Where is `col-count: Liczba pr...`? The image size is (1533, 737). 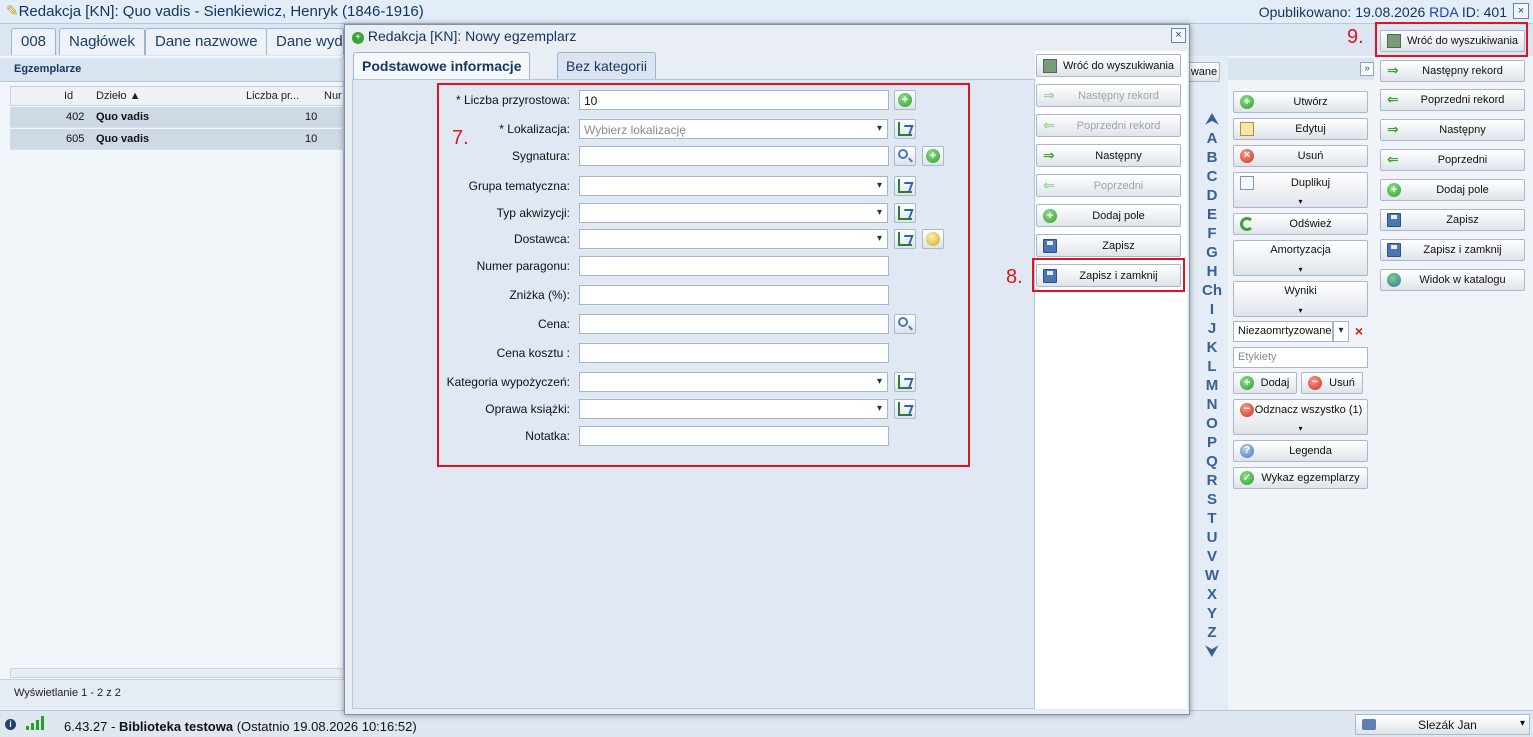
col-count: Liczba pr... is located at coordinates (272, 96).